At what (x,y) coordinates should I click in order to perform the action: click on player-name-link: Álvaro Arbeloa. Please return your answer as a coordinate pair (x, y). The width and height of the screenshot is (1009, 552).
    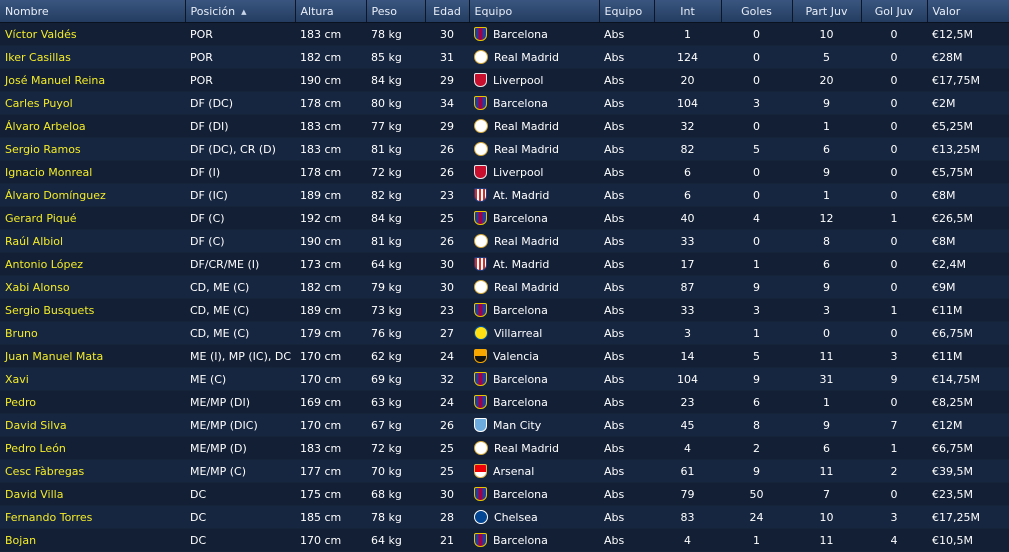
    Looking at the image, I should click on (92, 126).